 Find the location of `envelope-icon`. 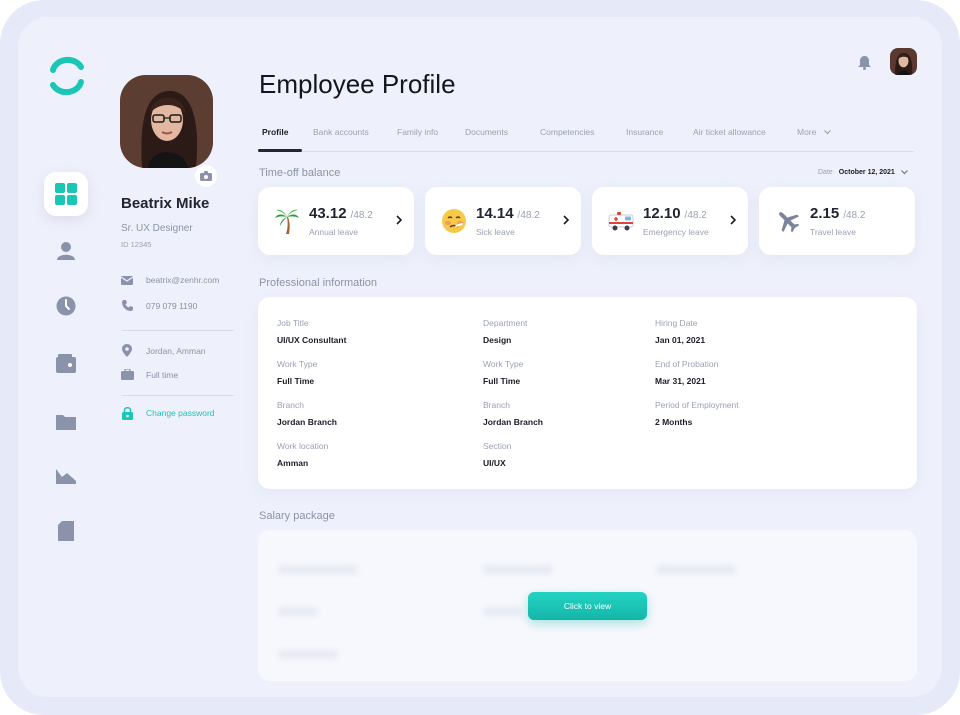

envelope-icon is located at coordinates (127, 280).